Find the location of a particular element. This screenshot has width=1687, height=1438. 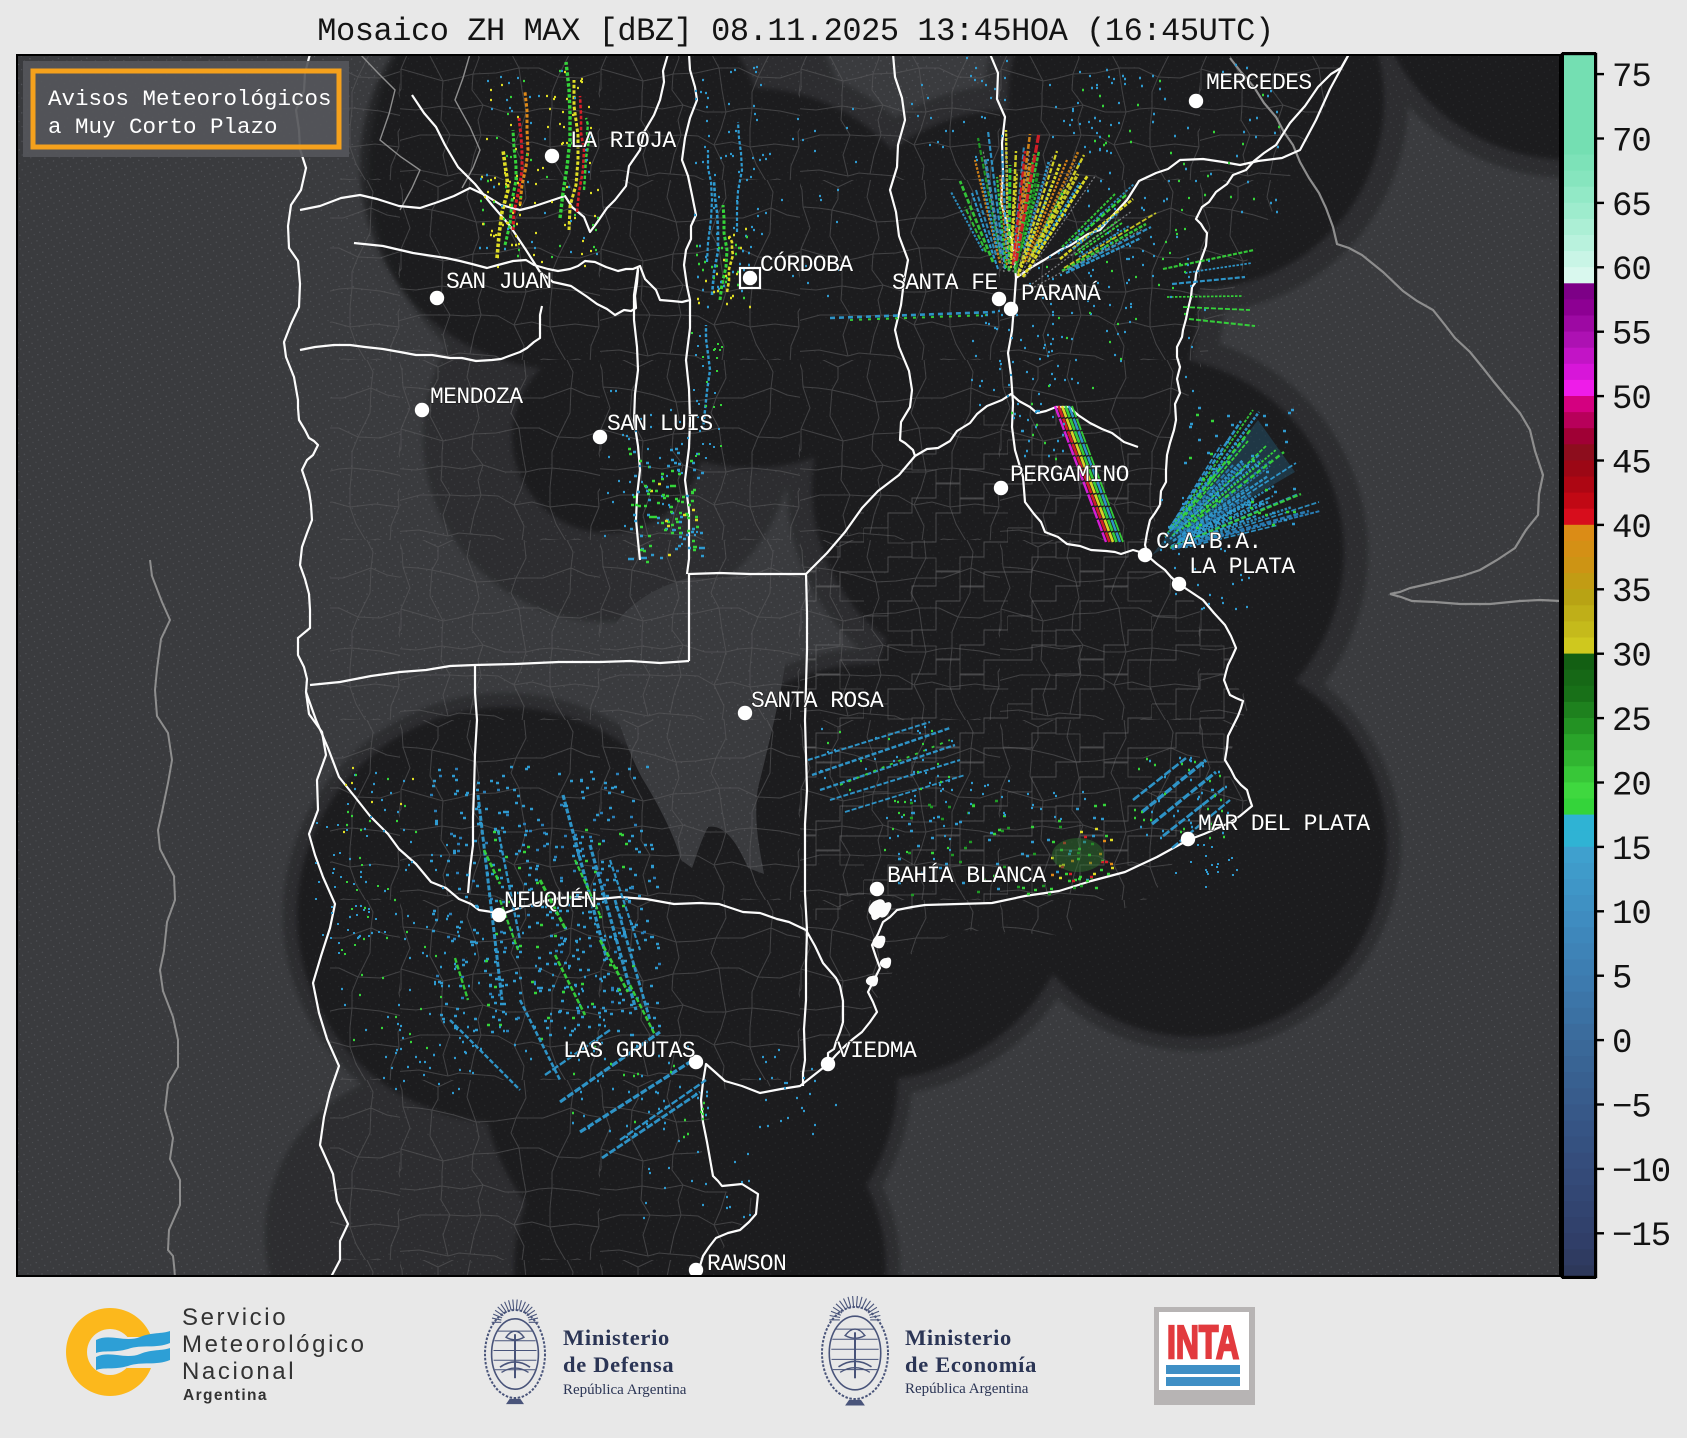

svg-text: INTA is located at coordinates (1203, 1342).